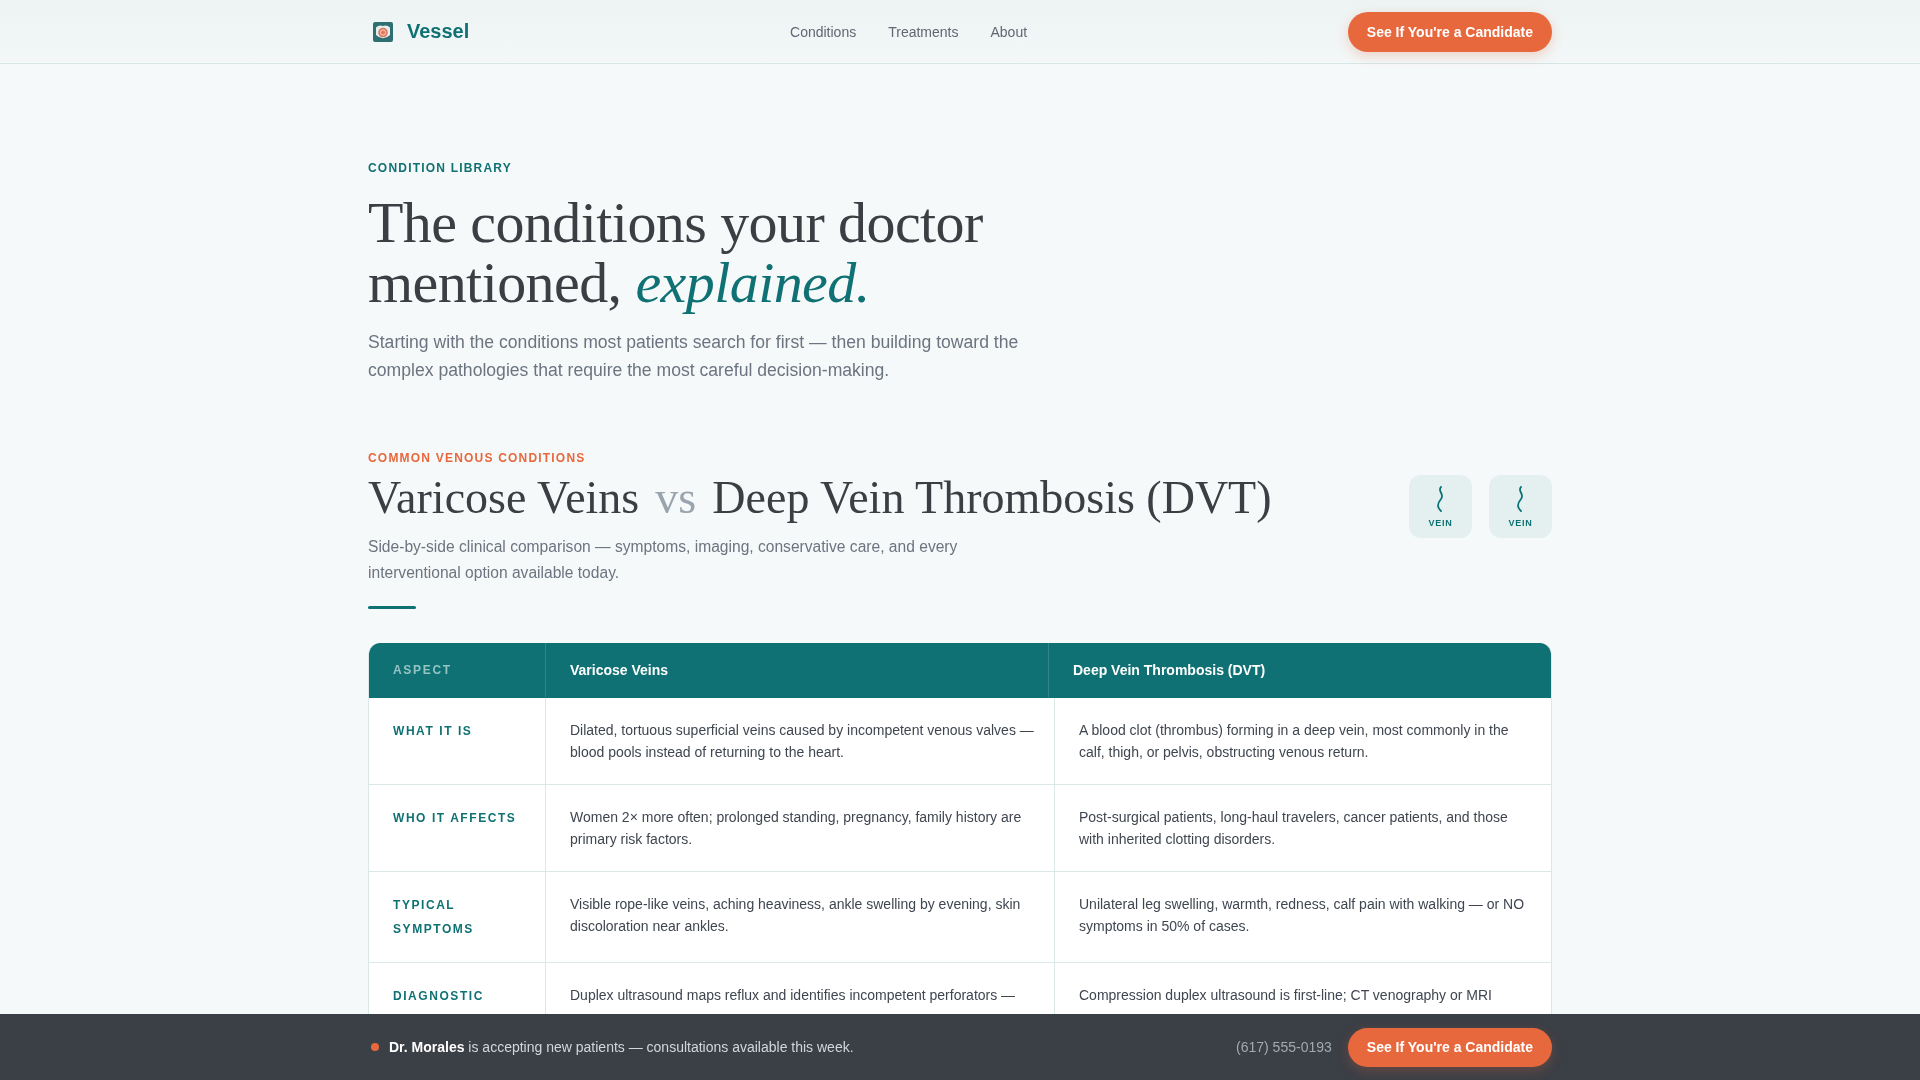 This screenshot has height=1080, width=1920. What do you see at coordinates (800, 828) in the screenshot?
I see `table-cell: Women 2× more often; prolonged standing, pregnancy, family history are primary risk factors.` at bounding box center [800, 828].